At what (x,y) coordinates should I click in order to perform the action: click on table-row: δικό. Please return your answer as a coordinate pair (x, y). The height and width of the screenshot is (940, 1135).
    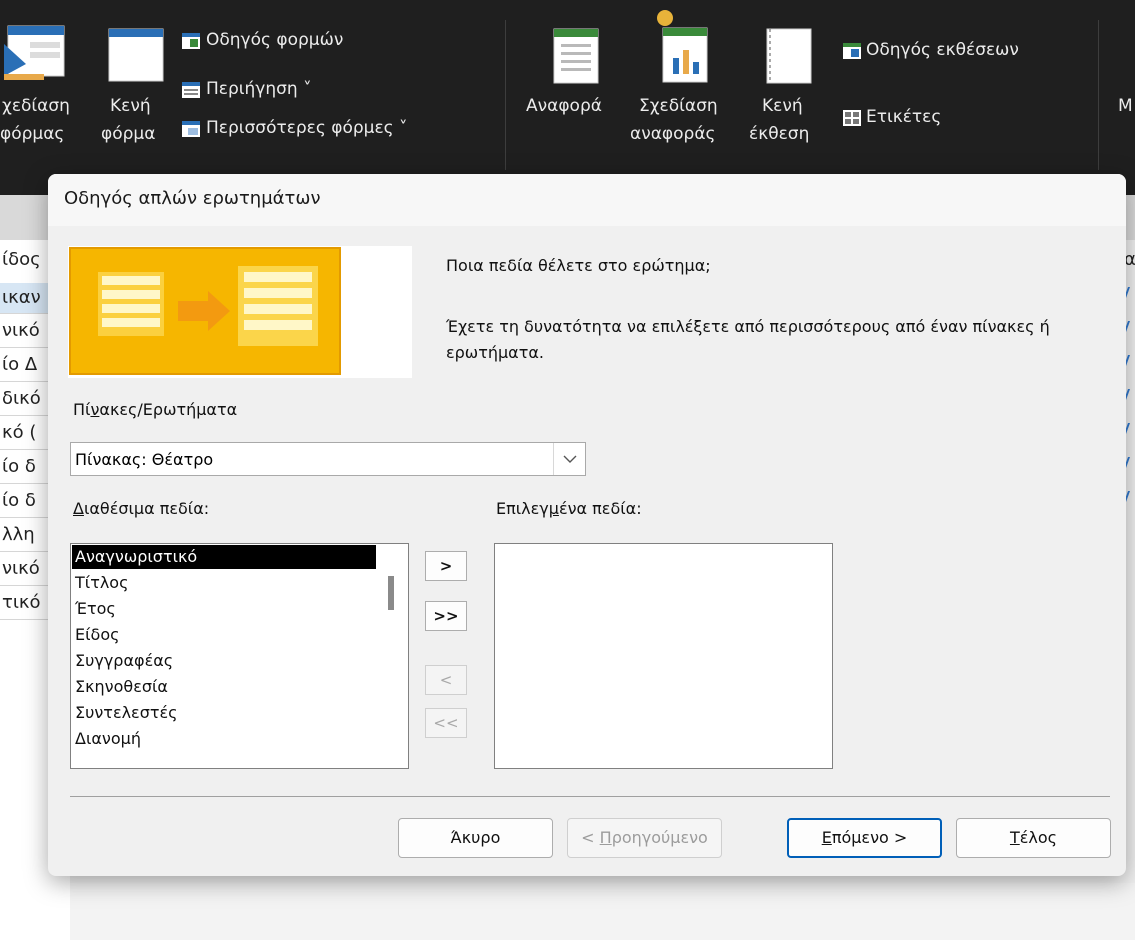
    Looking at the image, I should click on (28, 398).